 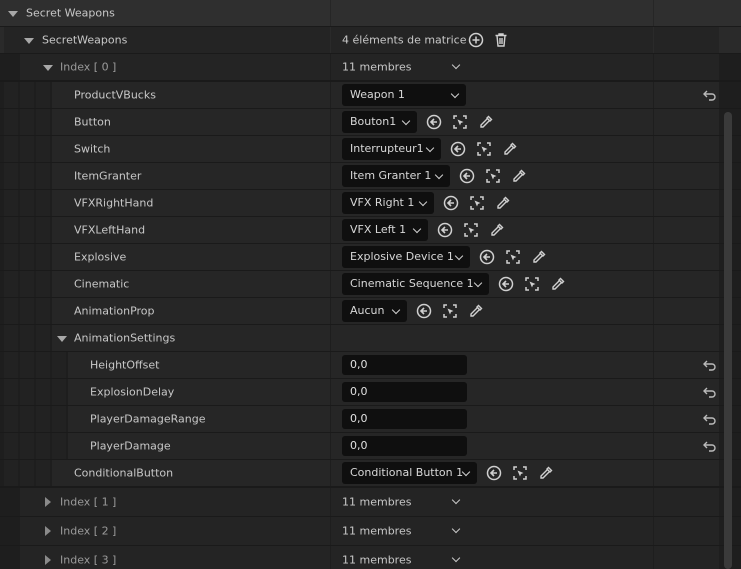 I want to click on array-row-secret-weapons: SecretWeapons 4 éléments de matrice, so click(x=370, y=40).